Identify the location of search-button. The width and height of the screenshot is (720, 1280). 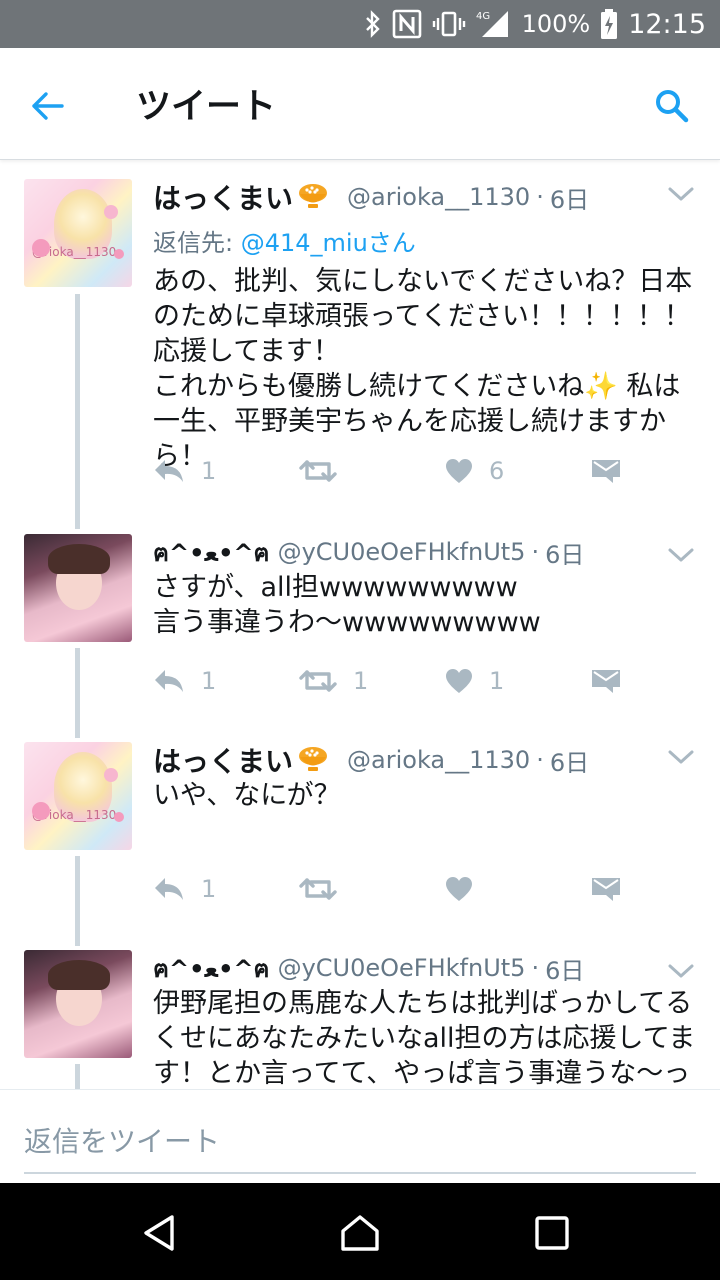
(672, 106).